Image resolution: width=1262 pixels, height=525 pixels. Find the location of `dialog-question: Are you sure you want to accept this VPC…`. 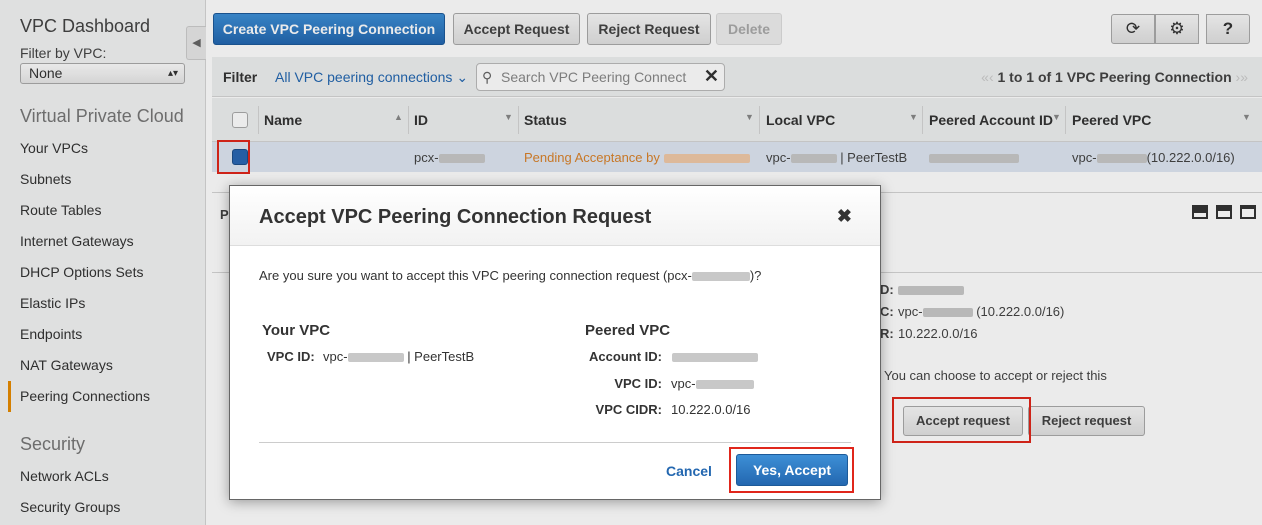

dialog-question: Are you sure you want to accept this VPC… is located at coordinates (510, 275).